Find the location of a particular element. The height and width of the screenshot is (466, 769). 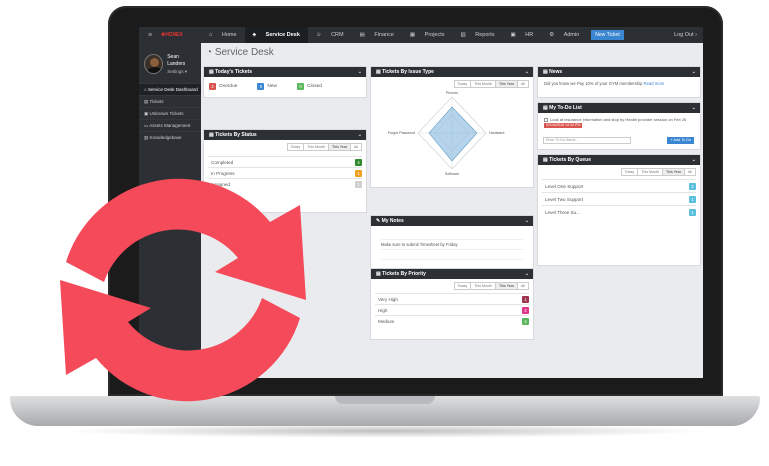

nav-admin: ⚙ Admin is located at coordinates (564, 35).